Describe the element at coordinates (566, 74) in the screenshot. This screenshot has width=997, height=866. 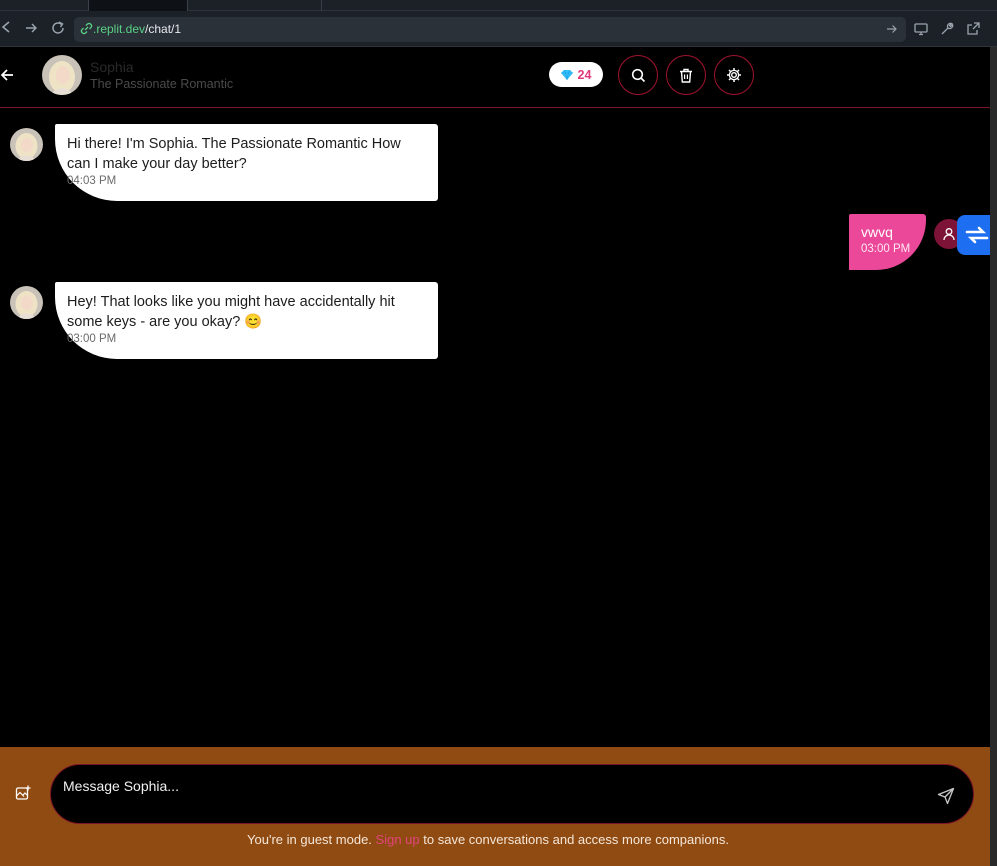
I see `diamond-icon` at that location.